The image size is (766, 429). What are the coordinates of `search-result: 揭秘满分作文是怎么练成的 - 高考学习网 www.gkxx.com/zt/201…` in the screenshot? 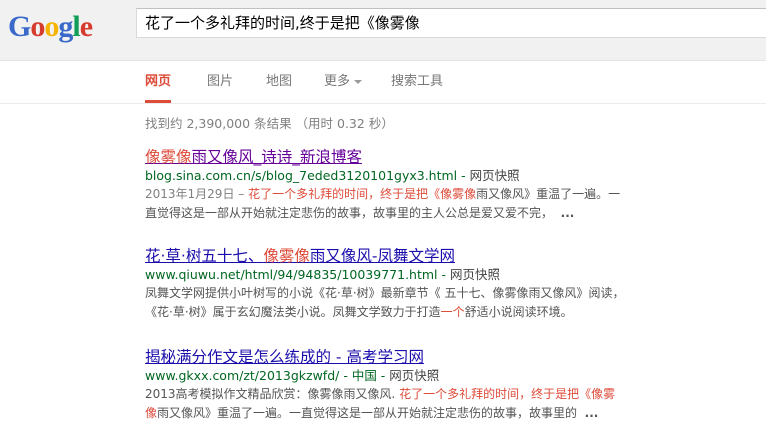 It's located at (455, 385).